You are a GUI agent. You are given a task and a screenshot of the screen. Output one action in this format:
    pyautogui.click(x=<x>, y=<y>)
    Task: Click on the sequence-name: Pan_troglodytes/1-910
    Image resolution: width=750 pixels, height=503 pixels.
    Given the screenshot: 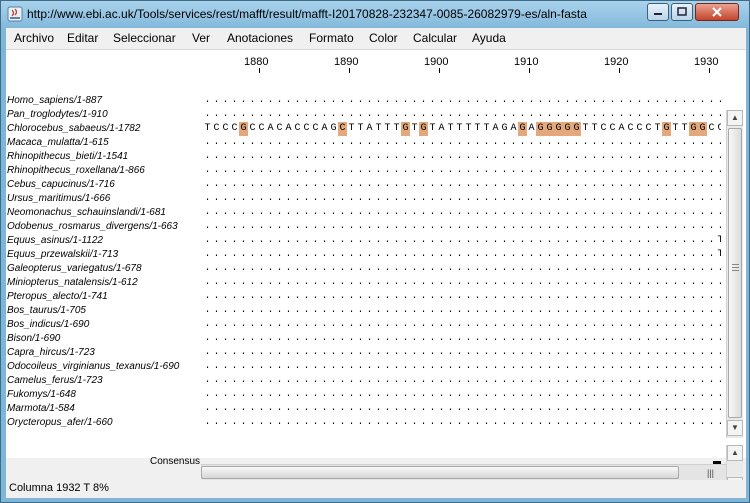 What is the action you would take?
    pyautogui.click(x=103, y=115)
    